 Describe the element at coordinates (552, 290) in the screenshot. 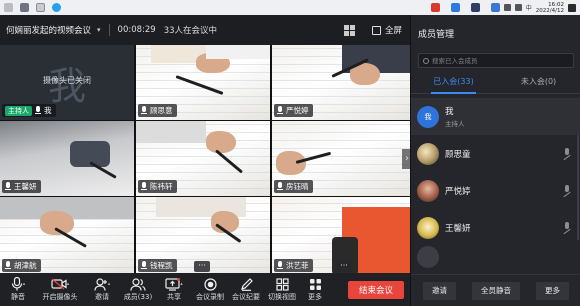

I see `panel-more-button: 更多` at that location.